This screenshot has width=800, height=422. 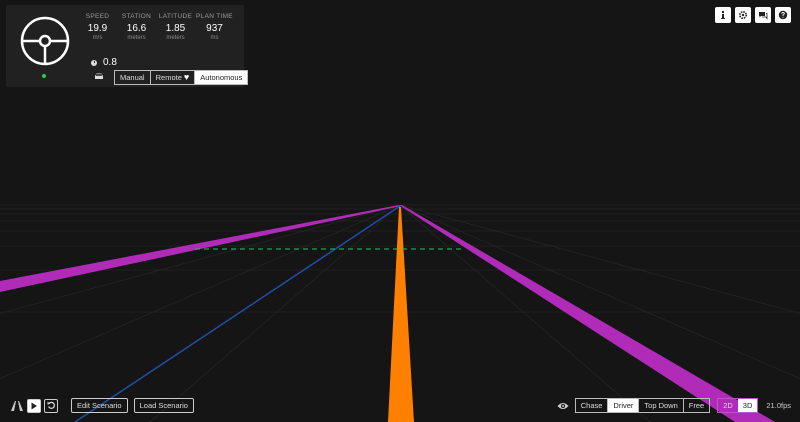 I want to click on metric-label: SPEED, so click(x=97, y=16).